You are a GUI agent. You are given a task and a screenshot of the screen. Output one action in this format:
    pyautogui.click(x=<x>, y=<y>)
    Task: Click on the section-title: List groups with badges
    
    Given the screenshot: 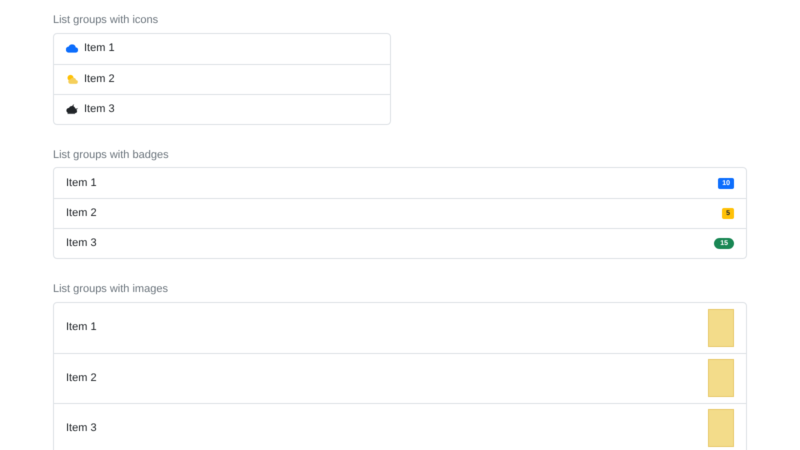 What is the action you would take?
    pyautogui.click(x=111, y=155)
    